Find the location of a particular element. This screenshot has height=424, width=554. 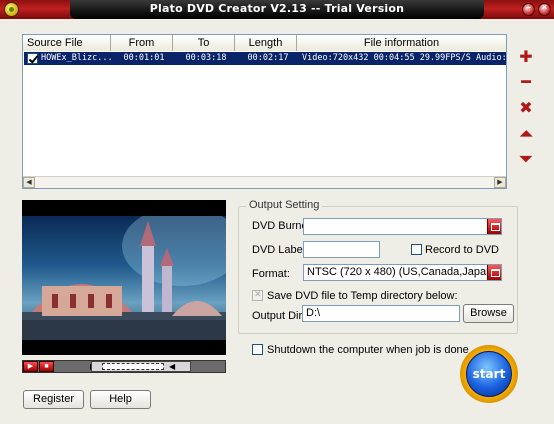

output-setting-legend: Output Setting is located at coordinates (284, 205).